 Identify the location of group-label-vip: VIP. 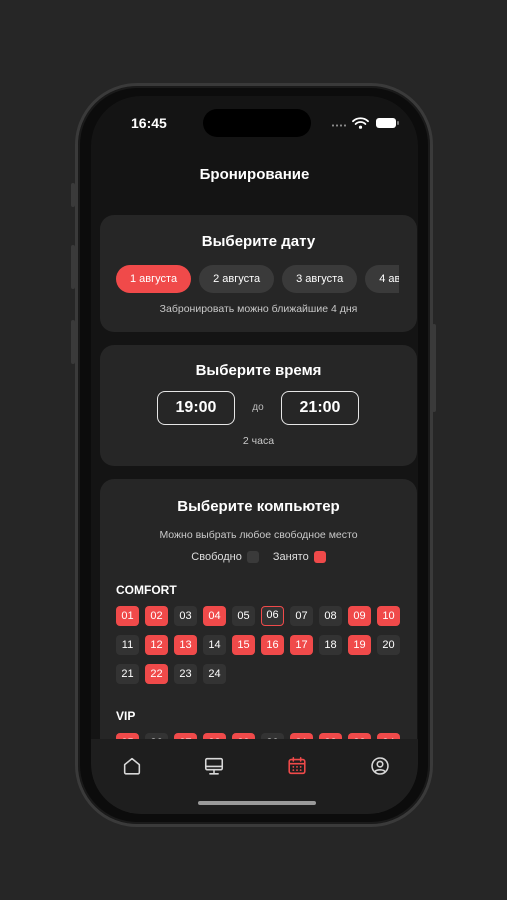
(126, 716).